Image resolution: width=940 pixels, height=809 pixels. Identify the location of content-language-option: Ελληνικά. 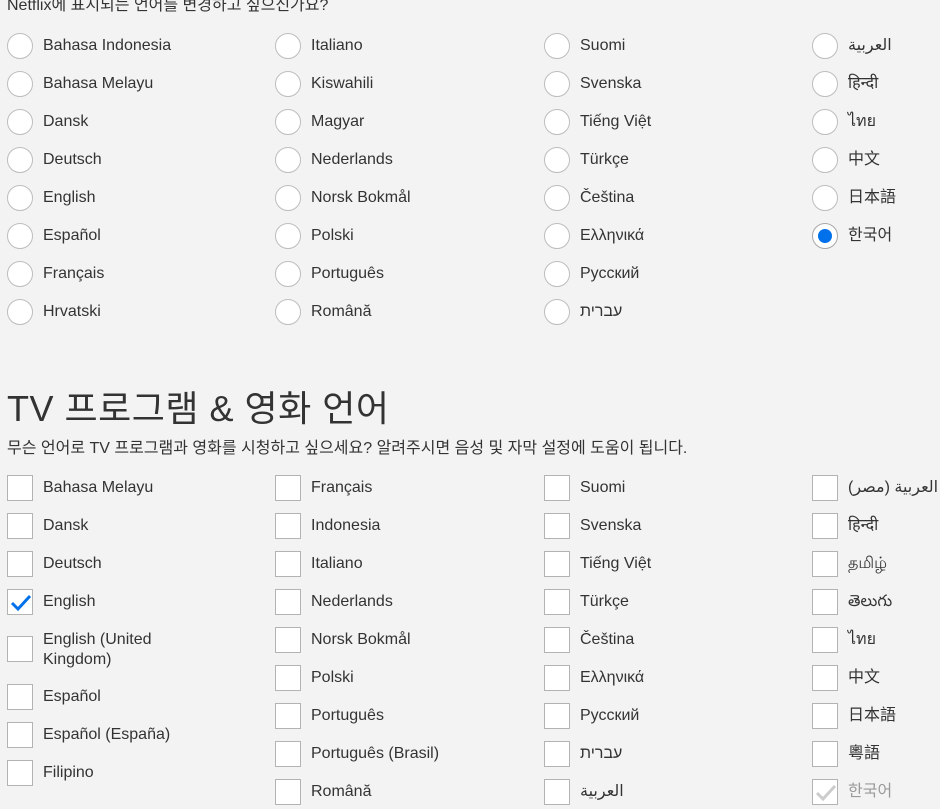
(594, 678).